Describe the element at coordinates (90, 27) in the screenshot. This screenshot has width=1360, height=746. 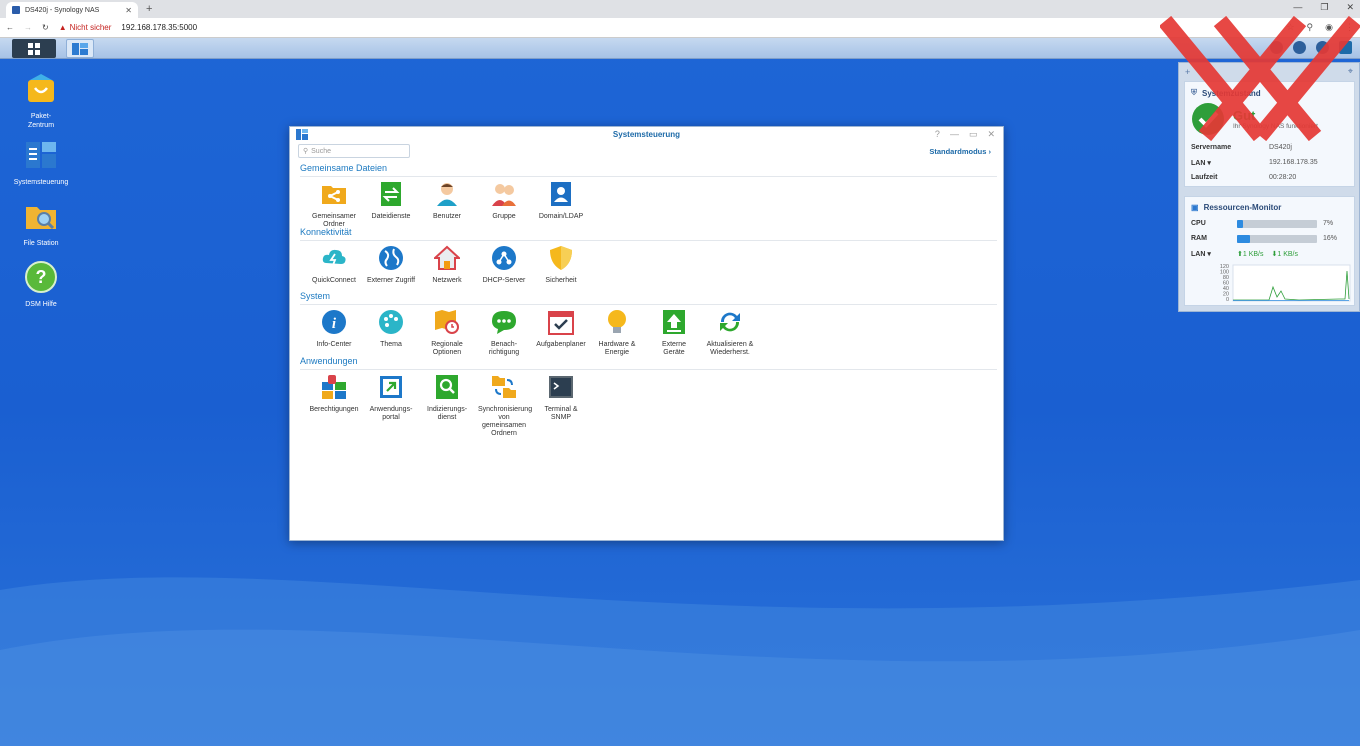
I see `security-label: Nicht sicher` at that location.